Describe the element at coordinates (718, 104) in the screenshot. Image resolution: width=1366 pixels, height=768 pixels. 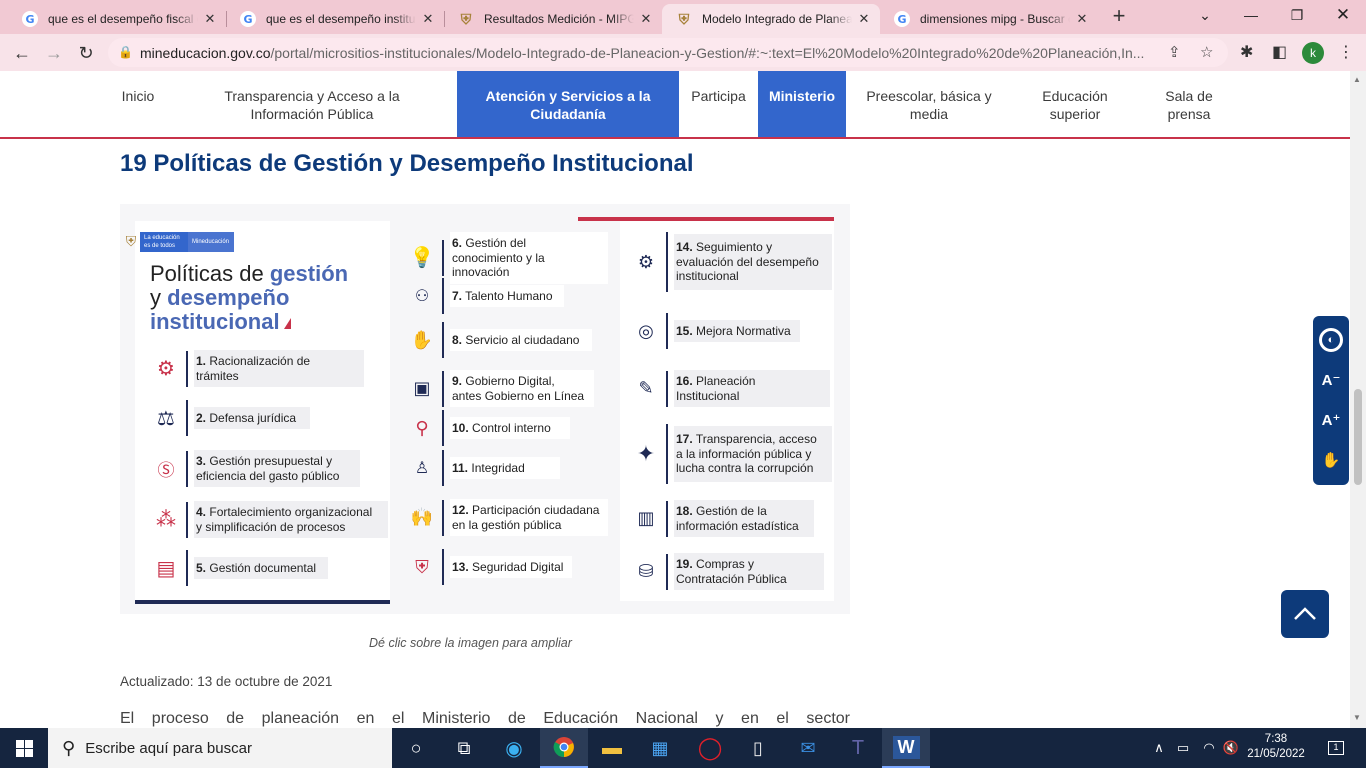
I see `nav-item-participa: Participa` at that location.